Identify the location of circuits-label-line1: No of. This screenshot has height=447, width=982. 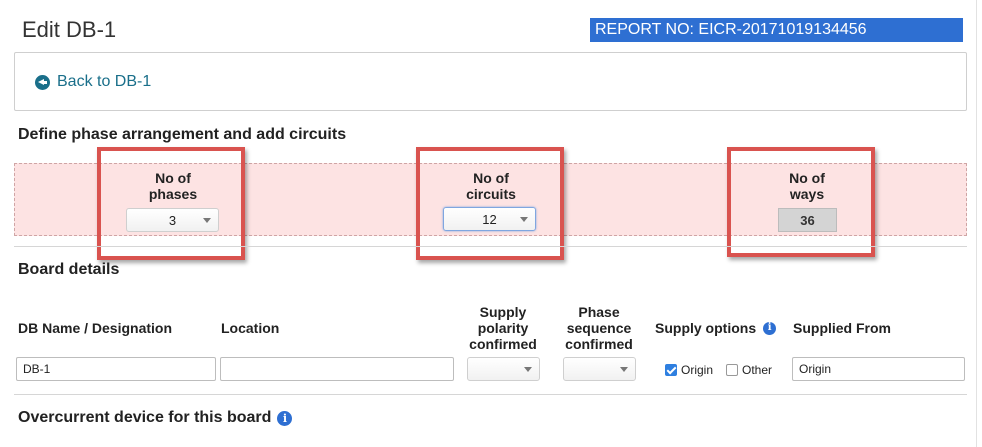
(491, 178).